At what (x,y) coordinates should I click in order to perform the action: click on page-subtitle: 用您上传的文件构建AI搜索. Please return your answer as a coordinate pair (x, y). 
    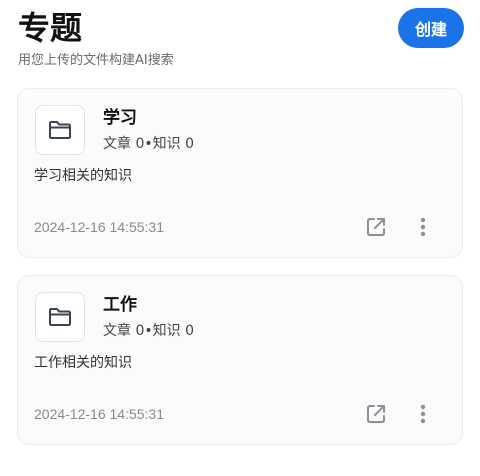
    Looking at the image, I should click on (96, 60).